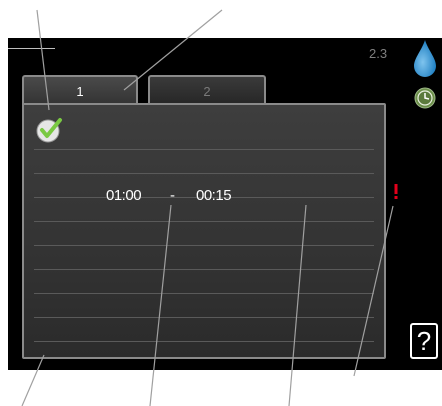 The width and height of the screenshot is (442, 406). I want to click on tab-2: 2, so click(207, 90).